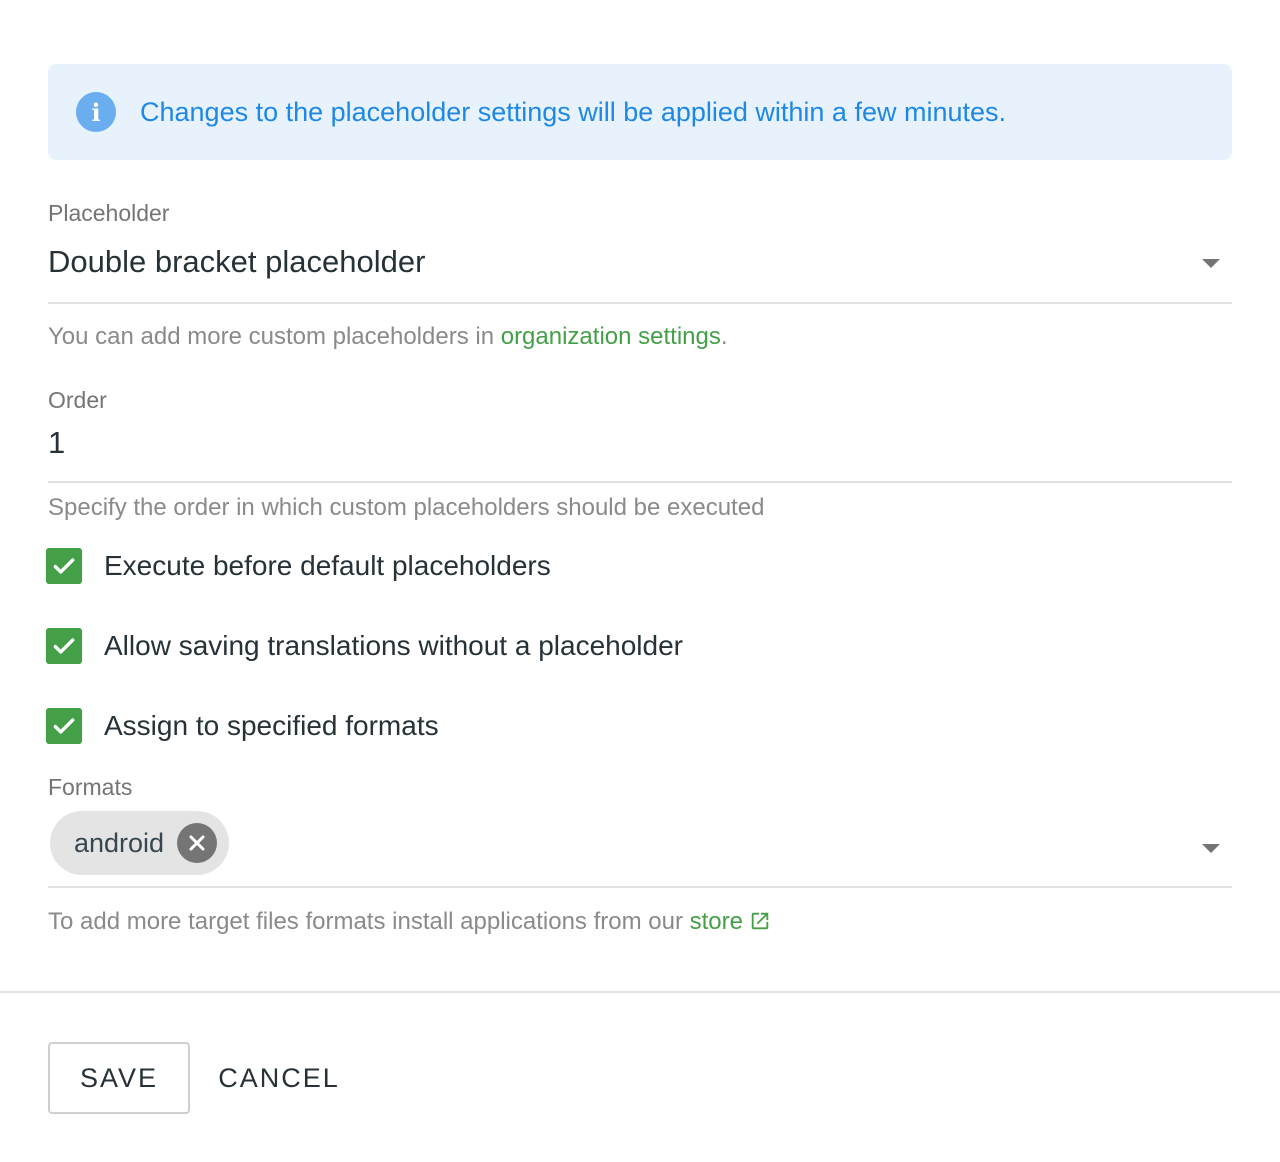 Image resolution: width=1280 pixels, height=1162 pixels. What do you see at coordinates (760, 921) in the screenshot?
I see `external-link-icon` at bounding box center [760, 921].